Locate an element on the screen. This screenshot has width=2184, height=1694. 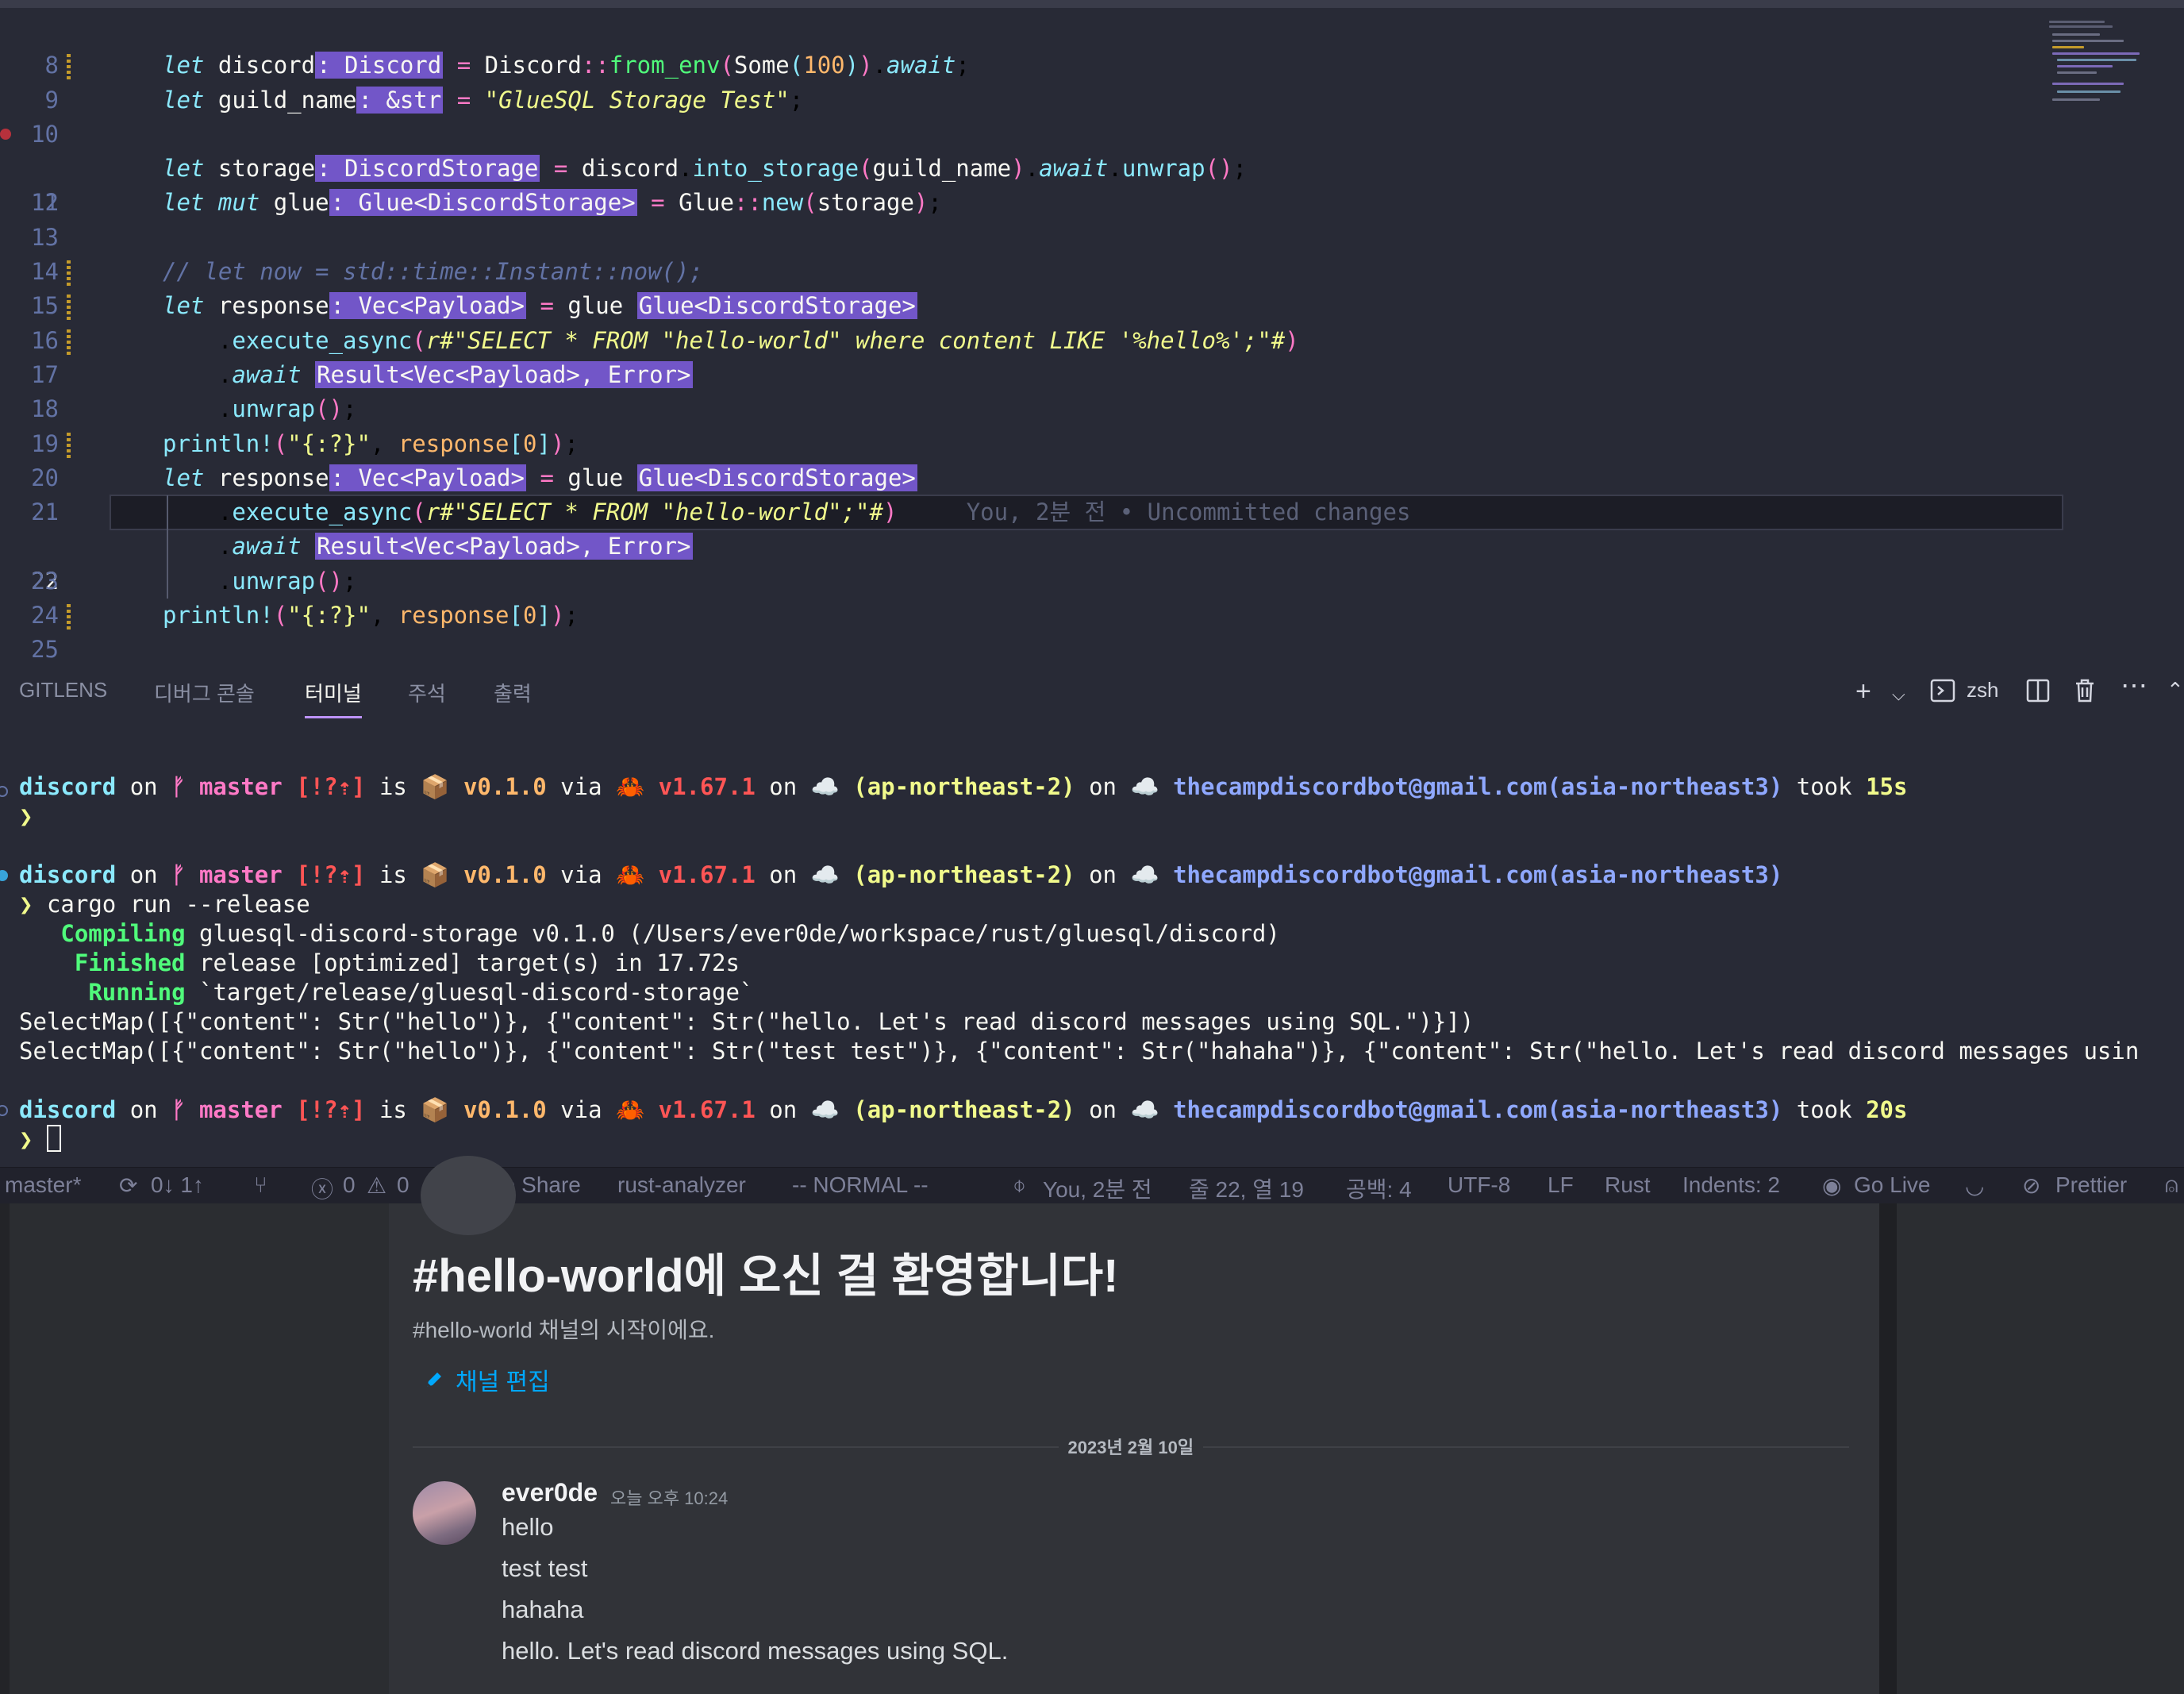
breakpoint-icon is located at coordinates (5, 134).